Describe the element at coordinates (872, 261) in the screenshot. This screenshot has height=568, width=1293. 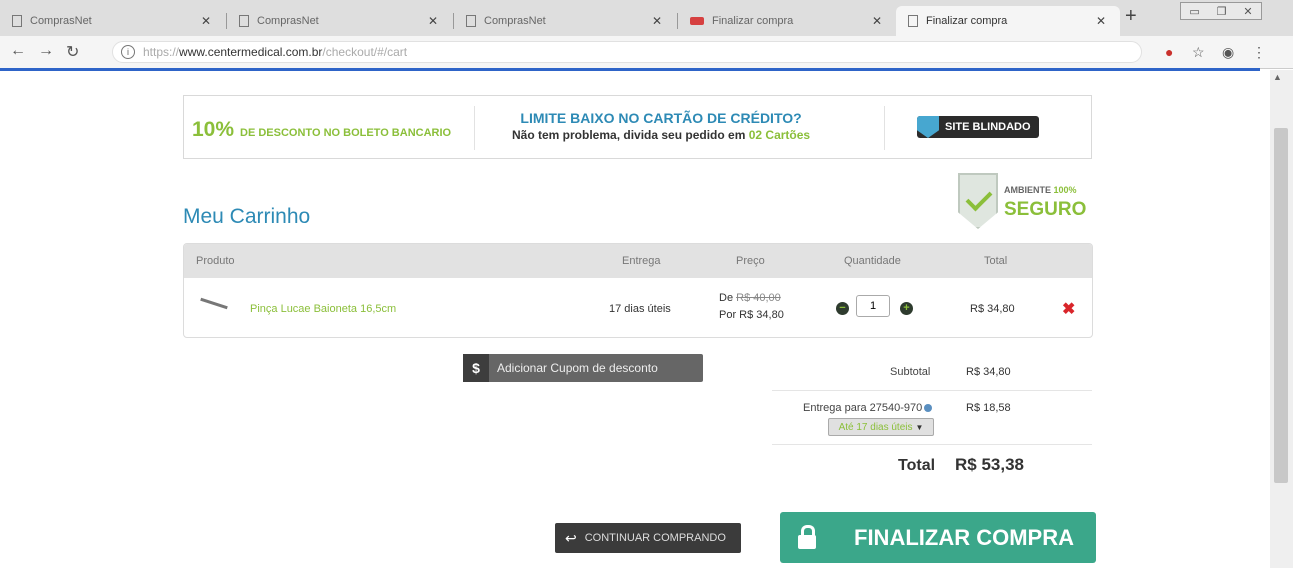
I see `header-quantidade: Quantidade` at that location.